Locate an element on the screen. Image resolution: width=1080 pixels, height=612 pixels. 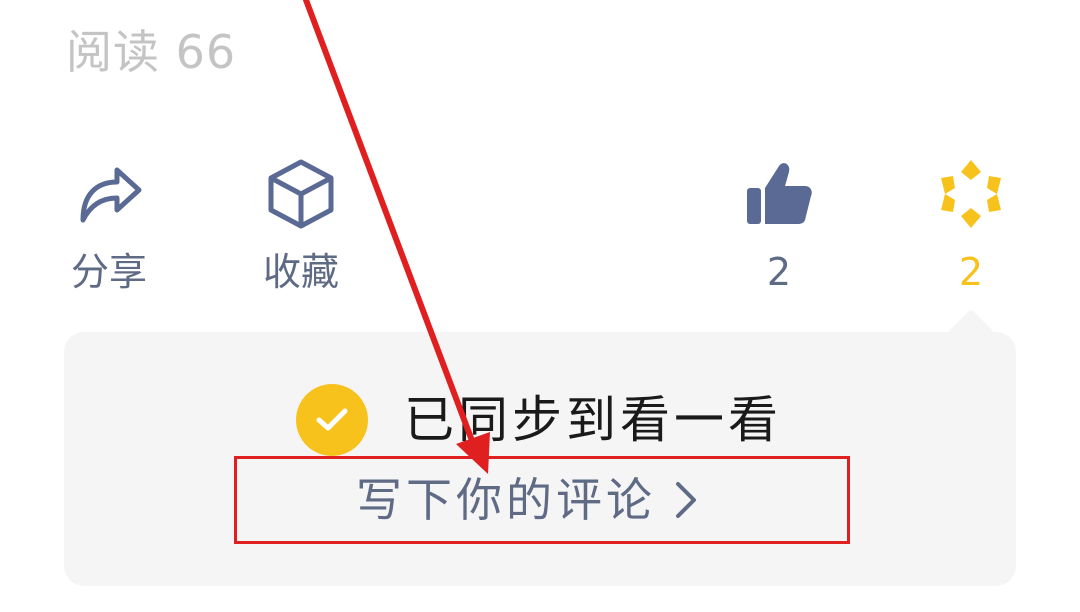
check-icon is located at coordinates (332, 419).